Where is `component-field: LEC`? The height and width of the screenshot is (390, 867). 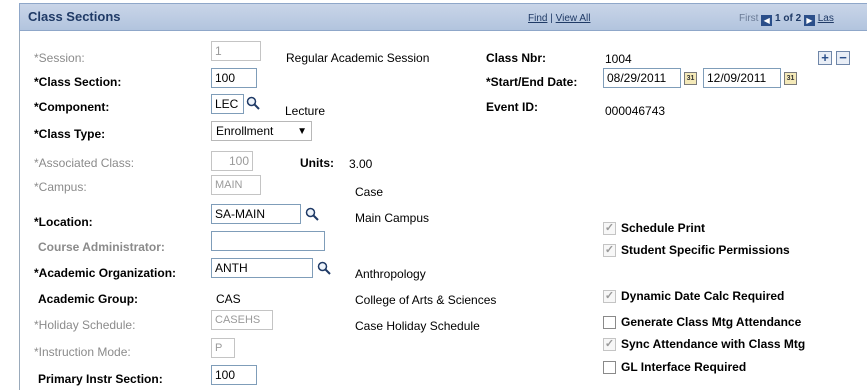 component-field: LEC is located at coordinates (227, 104).